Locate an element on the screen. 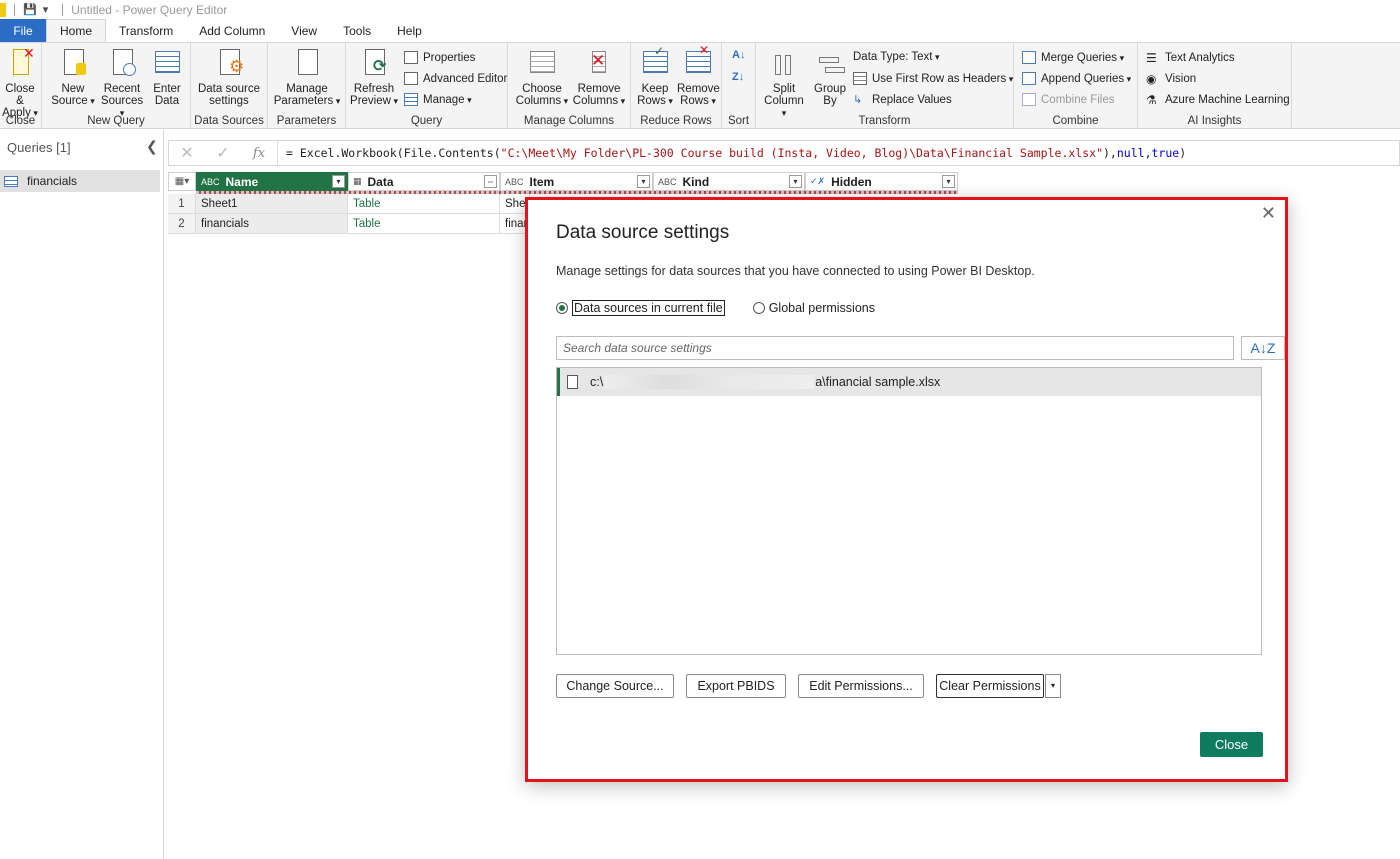  sort-az-icon: A↓Z is located at coordinates (1263, 348).